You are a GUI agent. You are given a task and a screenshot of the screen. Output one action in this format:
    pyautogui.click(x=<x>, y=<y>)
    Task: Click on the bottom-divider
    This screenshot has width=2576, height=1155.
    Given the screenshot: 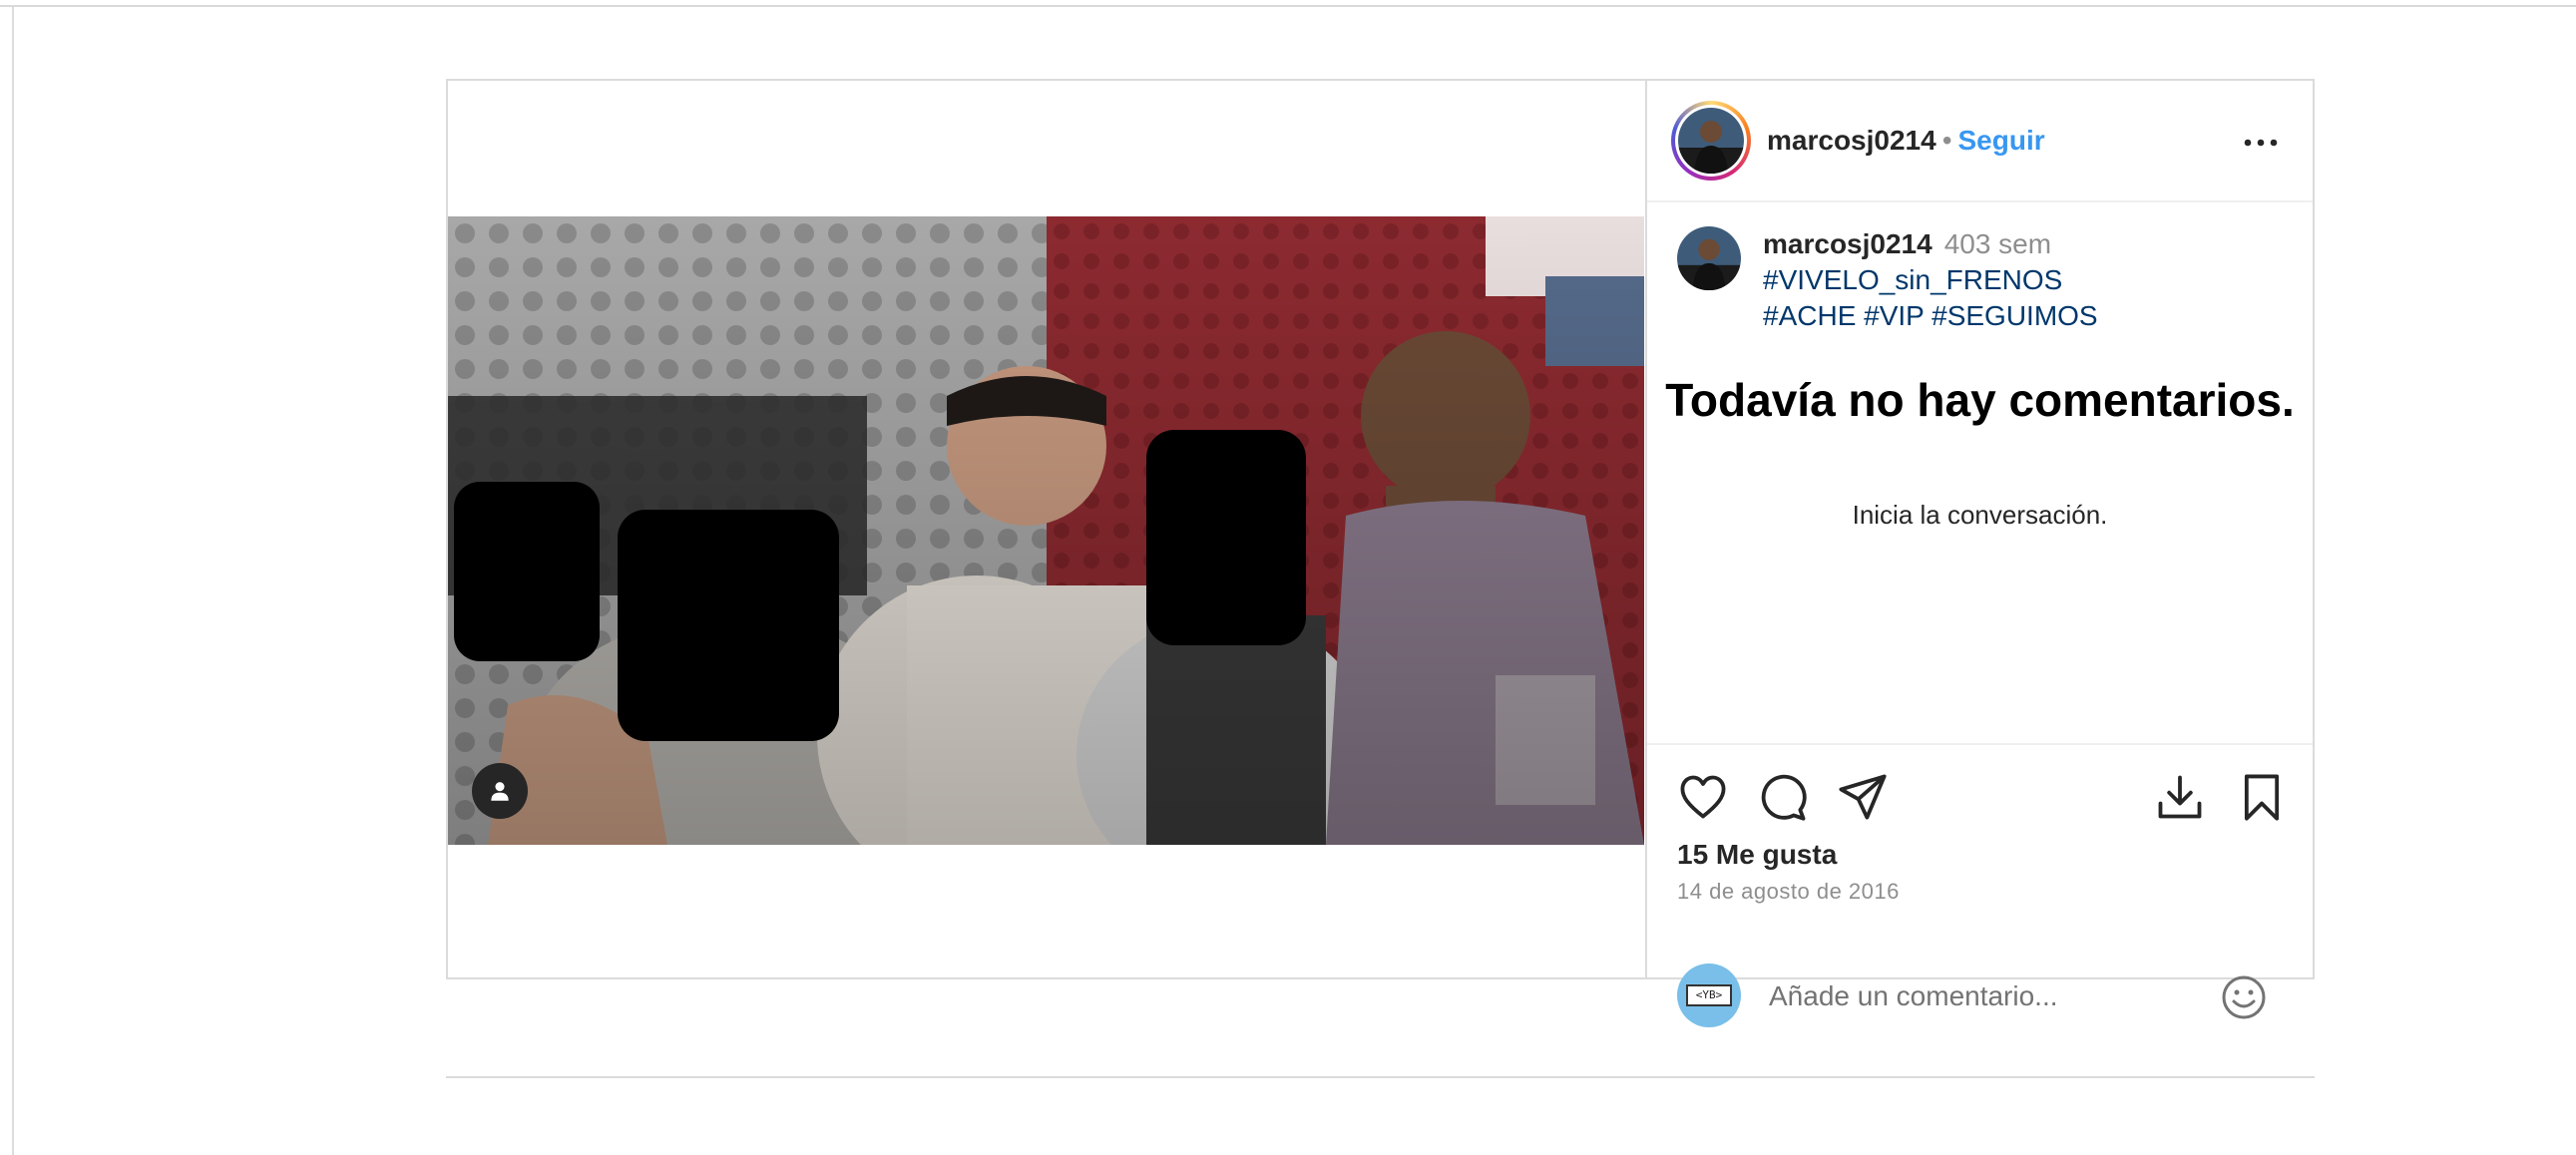 What is the action you would take?
    pyautogui.click(x=1380, y=1077)
    